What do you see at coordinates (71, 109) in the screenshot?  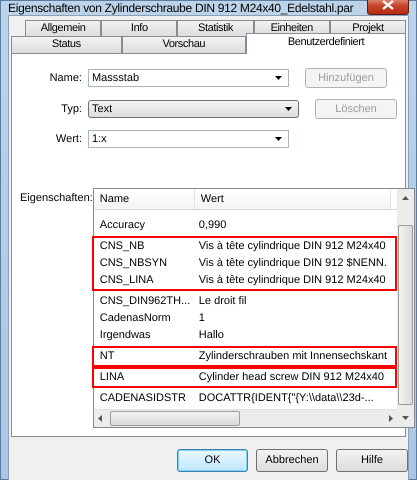 I see `field-label: Typ:` at bounding box center [71, 109].